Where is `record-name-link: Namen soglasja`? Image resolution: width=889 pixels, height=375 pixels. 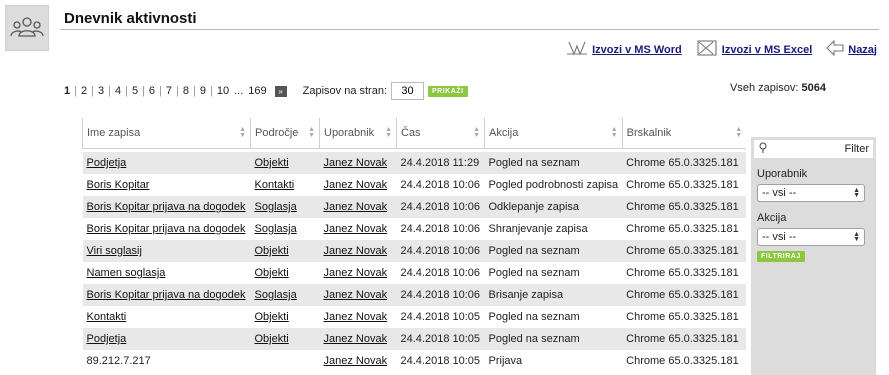
record-name-link: Namen soglasja is located at coordinates (126, 273).